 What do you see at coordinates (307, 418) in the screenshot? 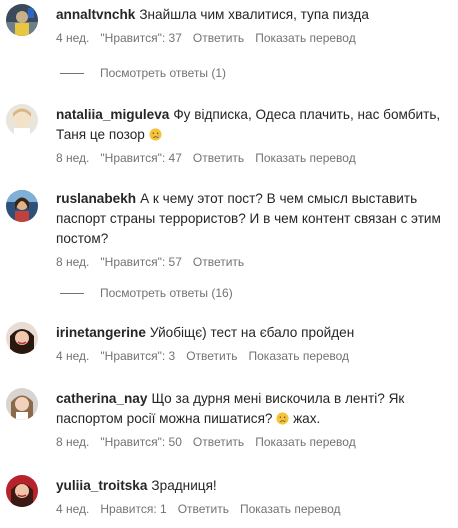
I see `comment-message-tail: жах.` at bounding box center [307, 418].